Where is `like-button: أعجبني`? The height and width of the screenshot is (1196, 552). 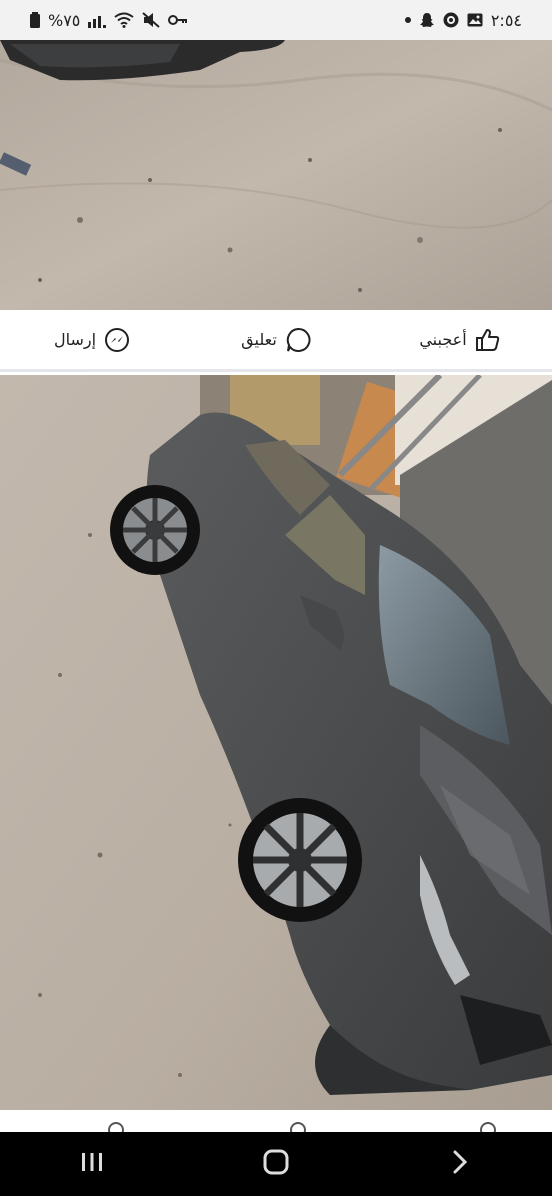 like-button: أعجبني is located at coordinates (460, 340).